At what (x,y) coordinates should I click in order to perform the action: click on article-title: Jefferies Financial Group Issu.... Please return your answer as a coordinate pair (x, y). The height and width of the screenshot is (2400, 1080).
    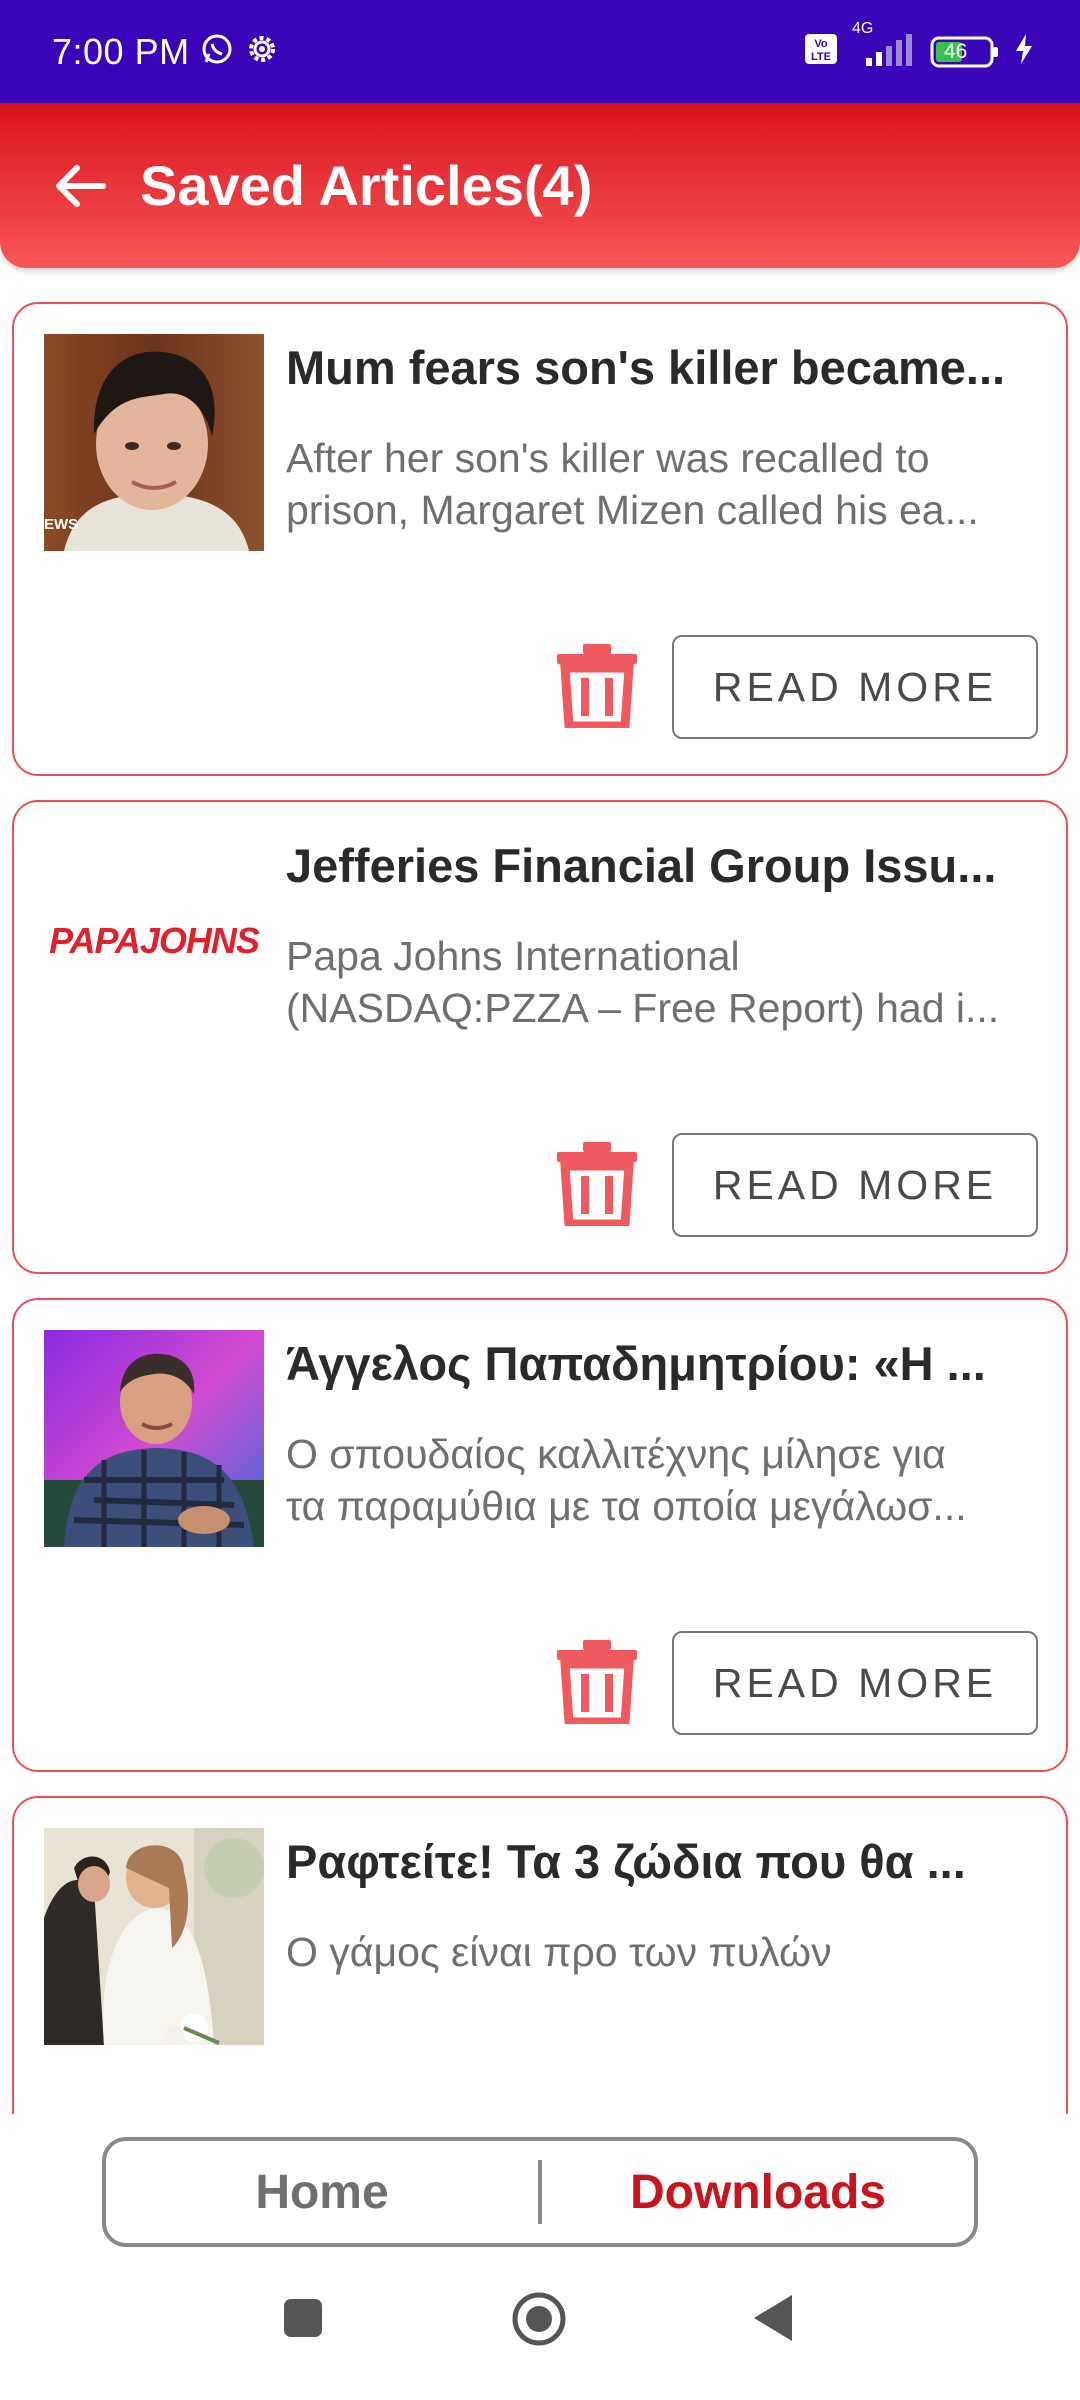
    Looking at the image, I should click on (666, 865).